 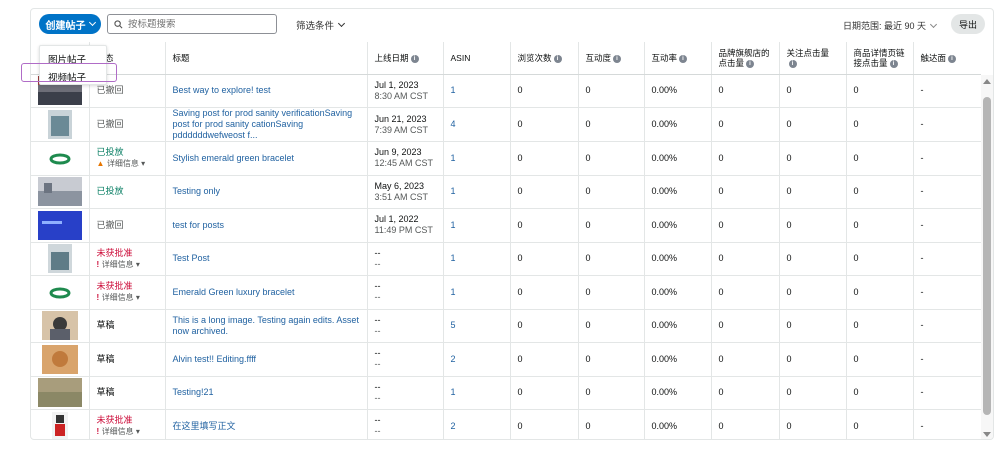 What do you see at coordinates (987, 81) in the screenshot?
I see `scroll-up-arrow-icon` at bounding box center [987, 81].